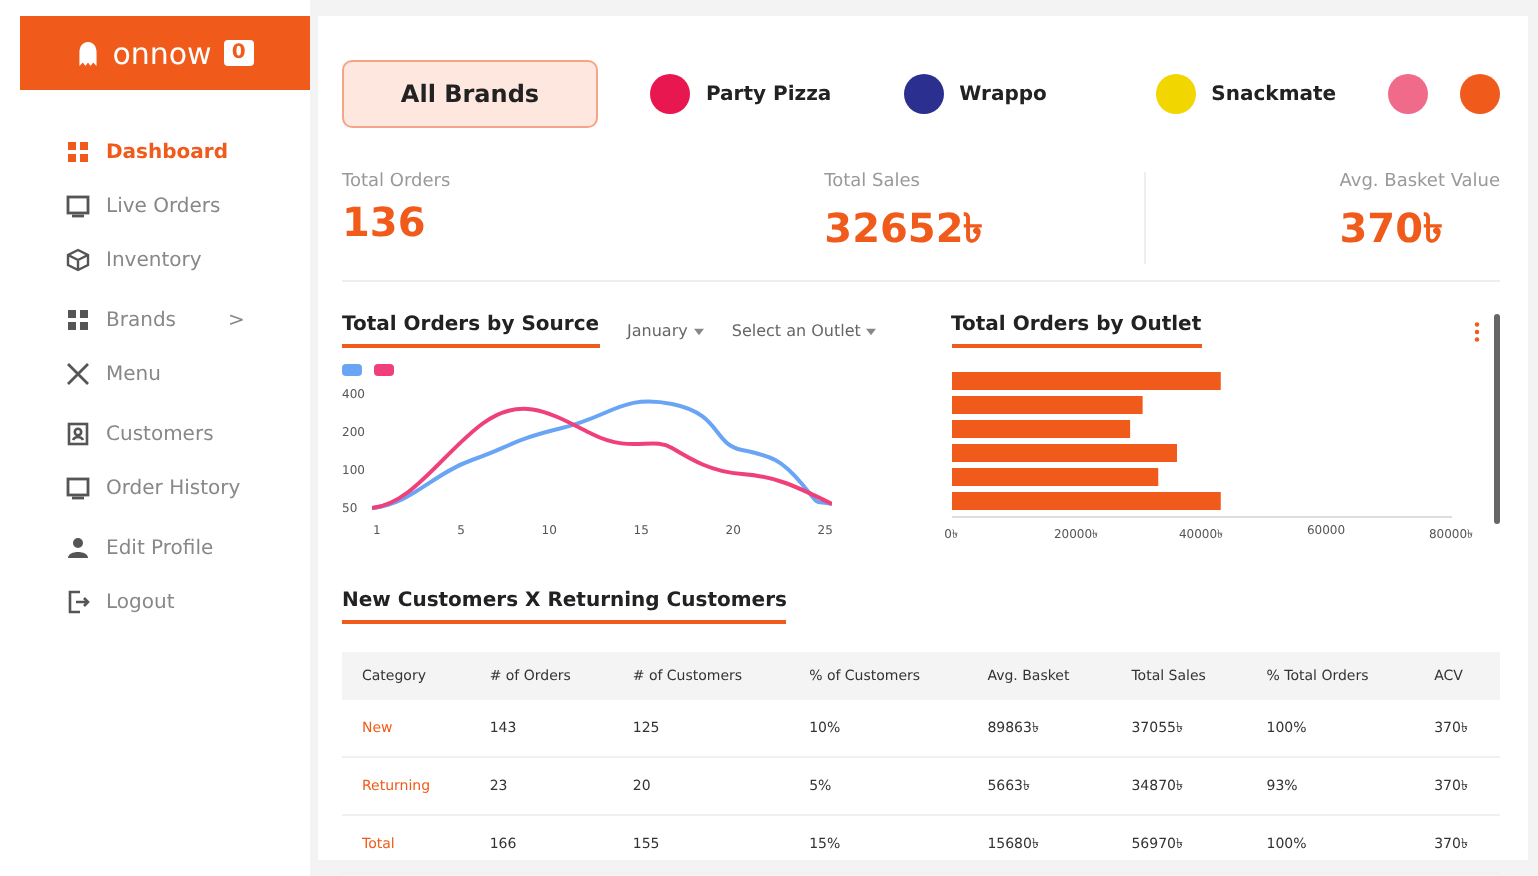 The width and height of the screenshot is (1538, 876). What do you see at coordinates (873, 182) in the screenshot?
I see `stat-label: Total Sales` at bounding box center [873, 182].